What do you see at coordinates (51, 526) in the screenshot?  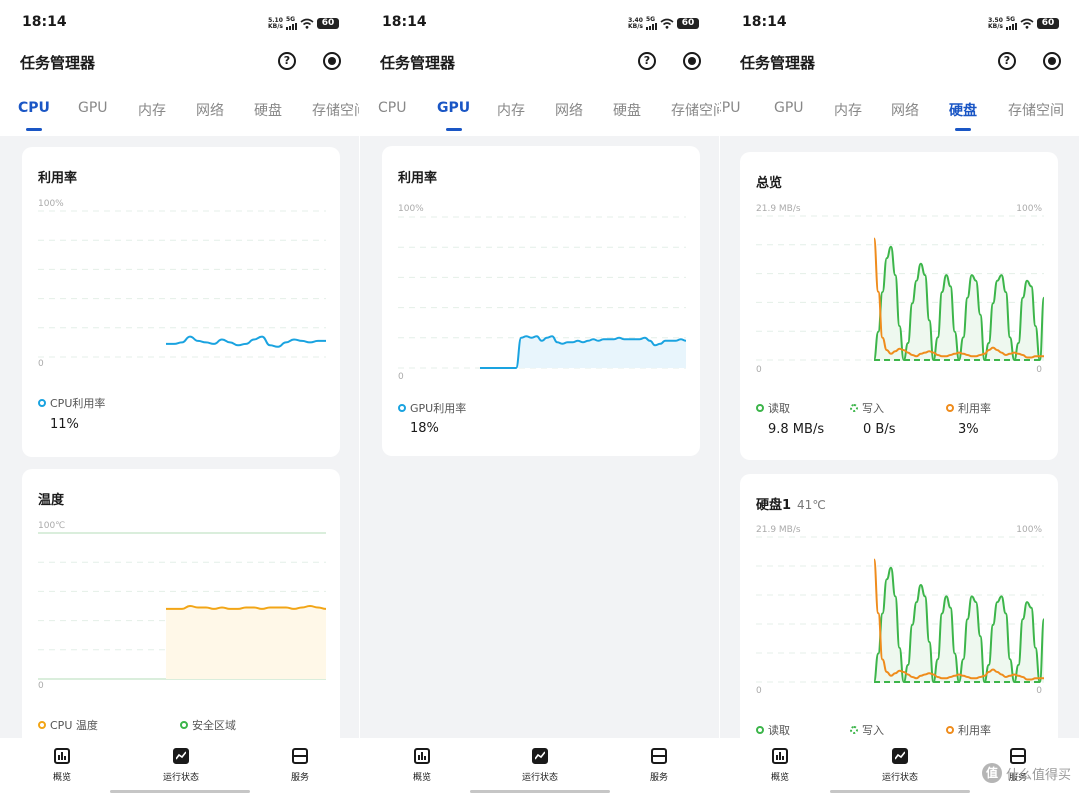 I see `y-max-label: 100℃` at bounding box center [51, 526].